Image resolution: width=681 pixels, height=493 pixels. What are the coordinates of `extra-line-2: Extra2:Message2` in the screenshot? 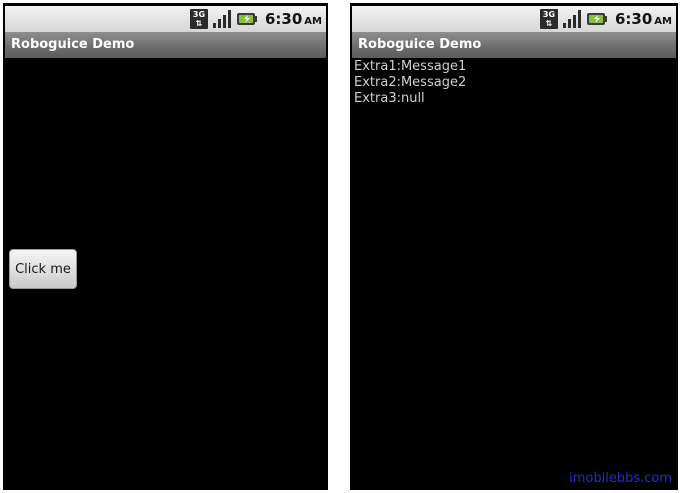 It's located at (410, 82).